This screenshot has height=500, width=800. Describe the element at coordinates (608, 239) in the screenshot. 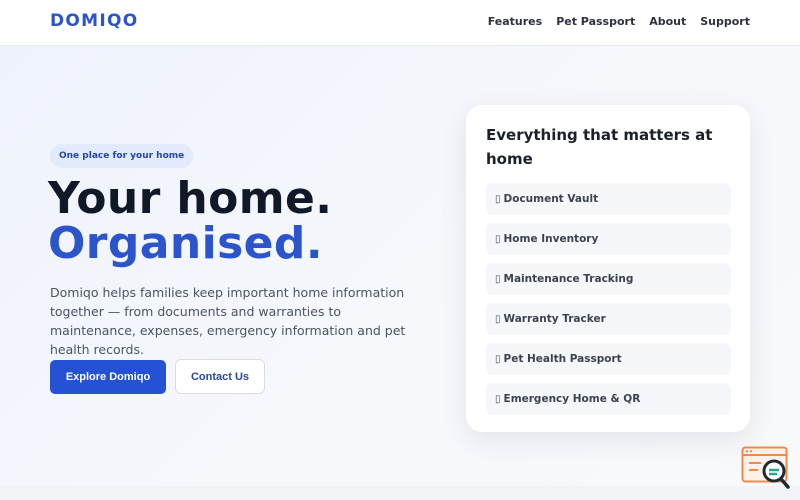

I see `feature-home-inventory: ▯ Home Inventory` at that location.